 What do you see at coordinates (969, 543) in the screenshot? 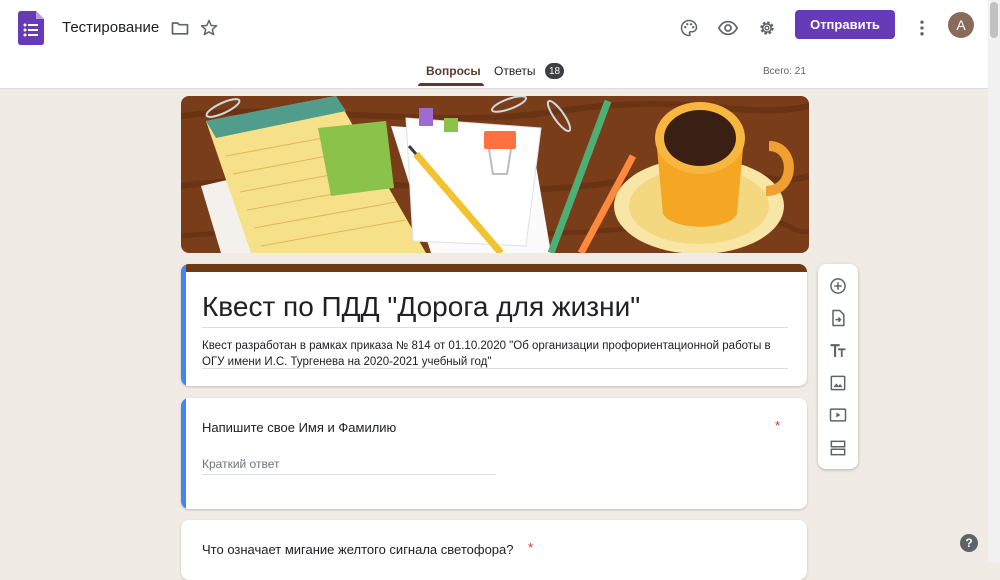
I see `help-icon: ?` at bounding box center [969, 543].